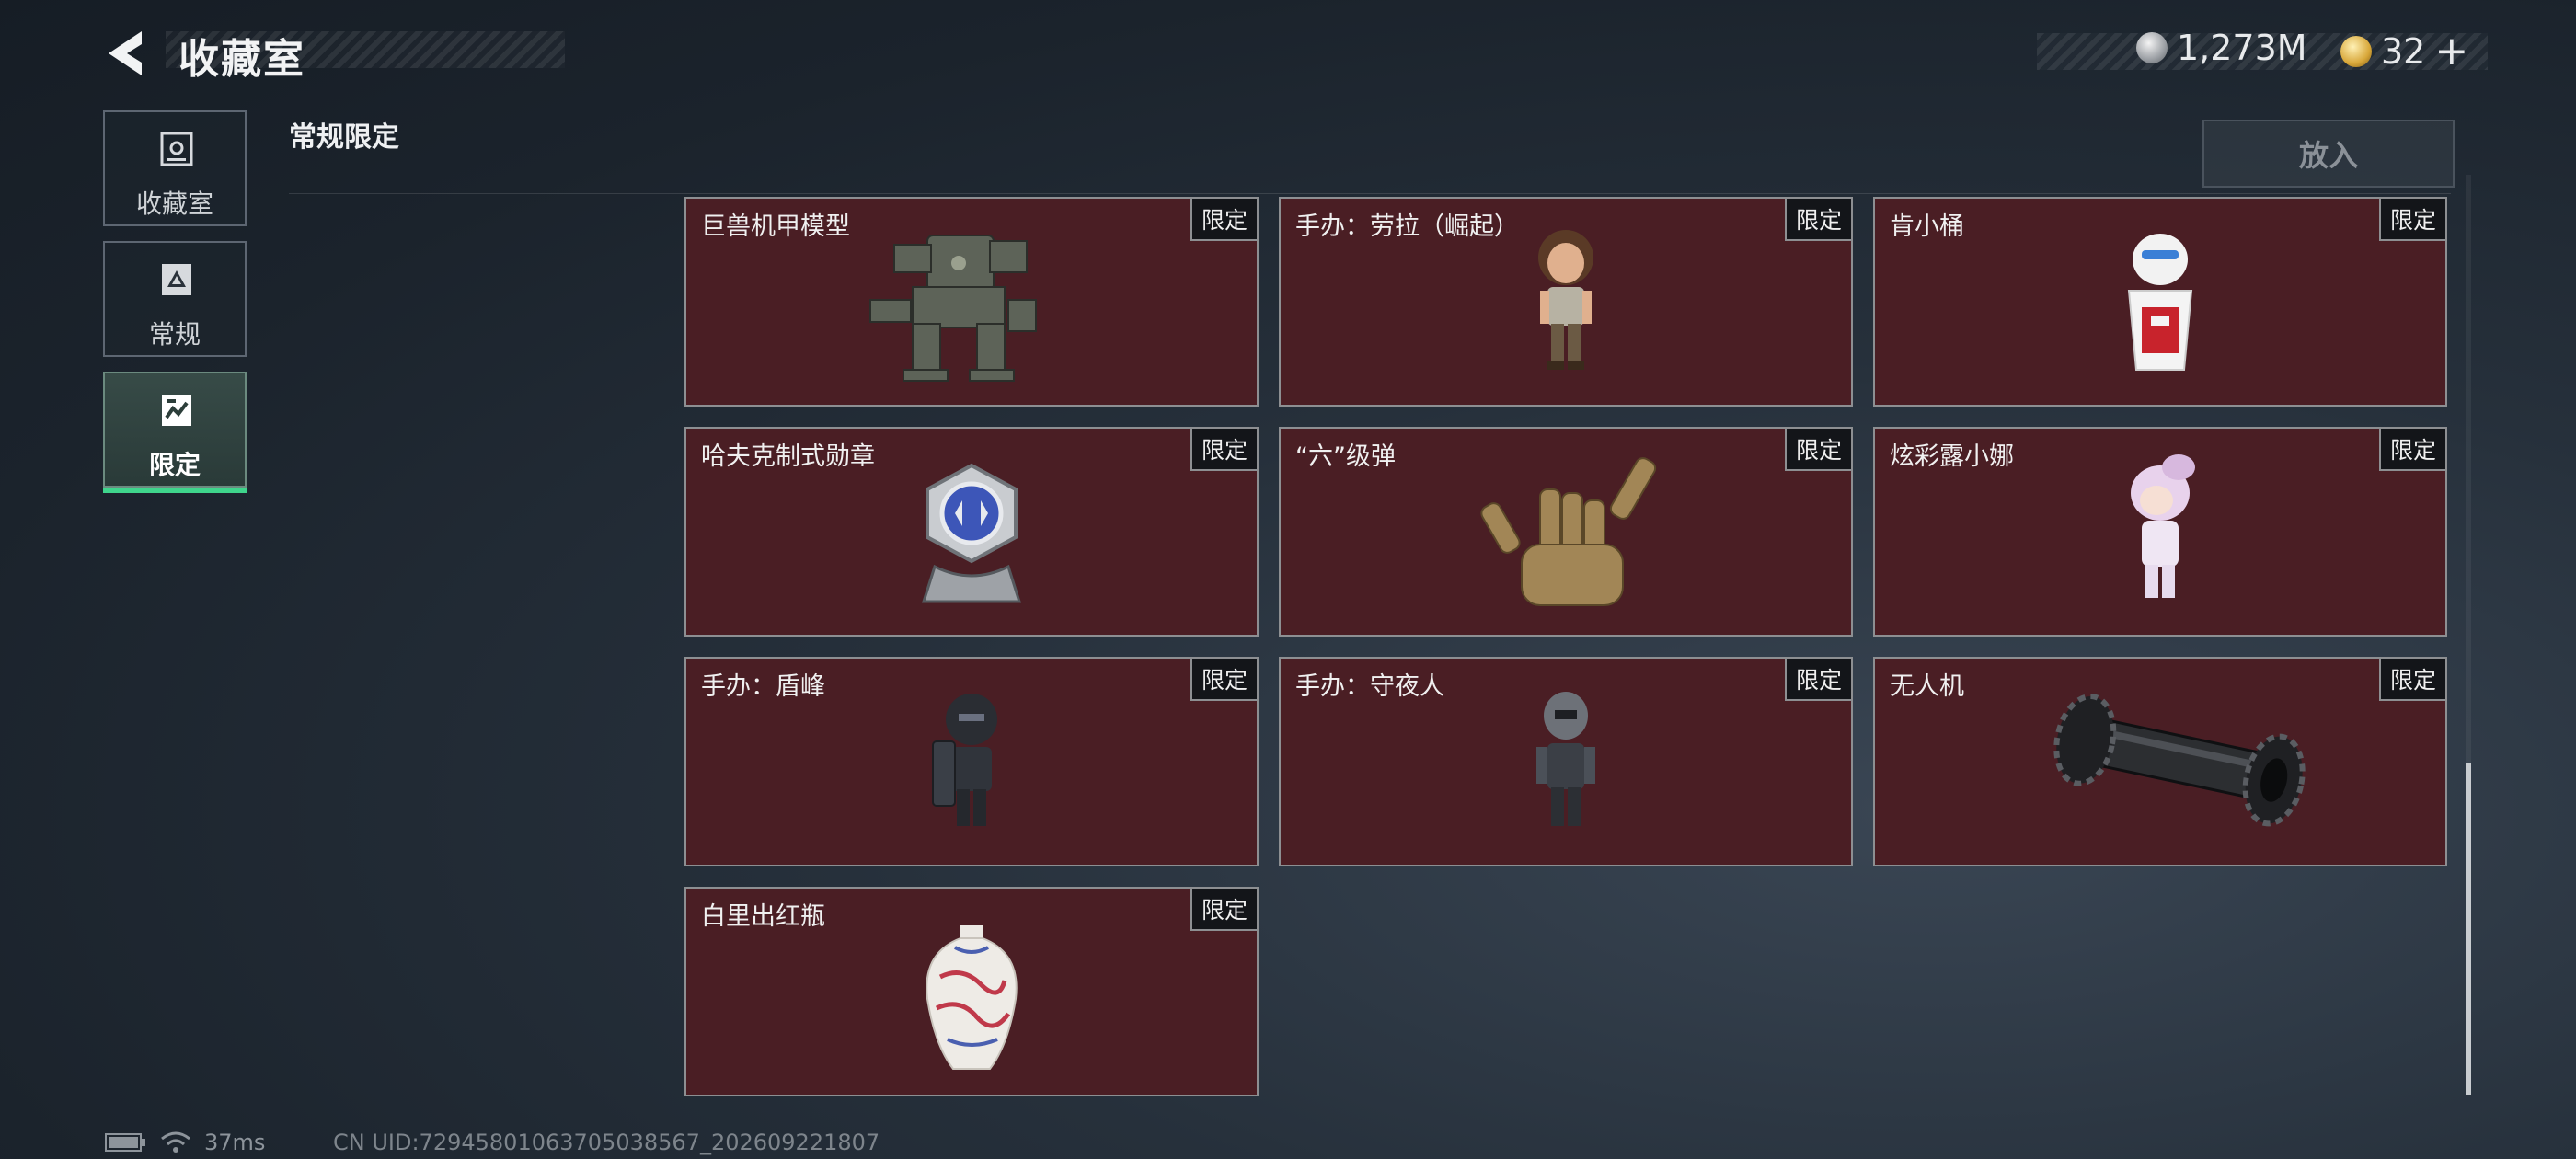 Image resolution: width=2576 pixels, height=1159 pixels. I want to click on item-name: 肯小桶, so click(1927, 226).